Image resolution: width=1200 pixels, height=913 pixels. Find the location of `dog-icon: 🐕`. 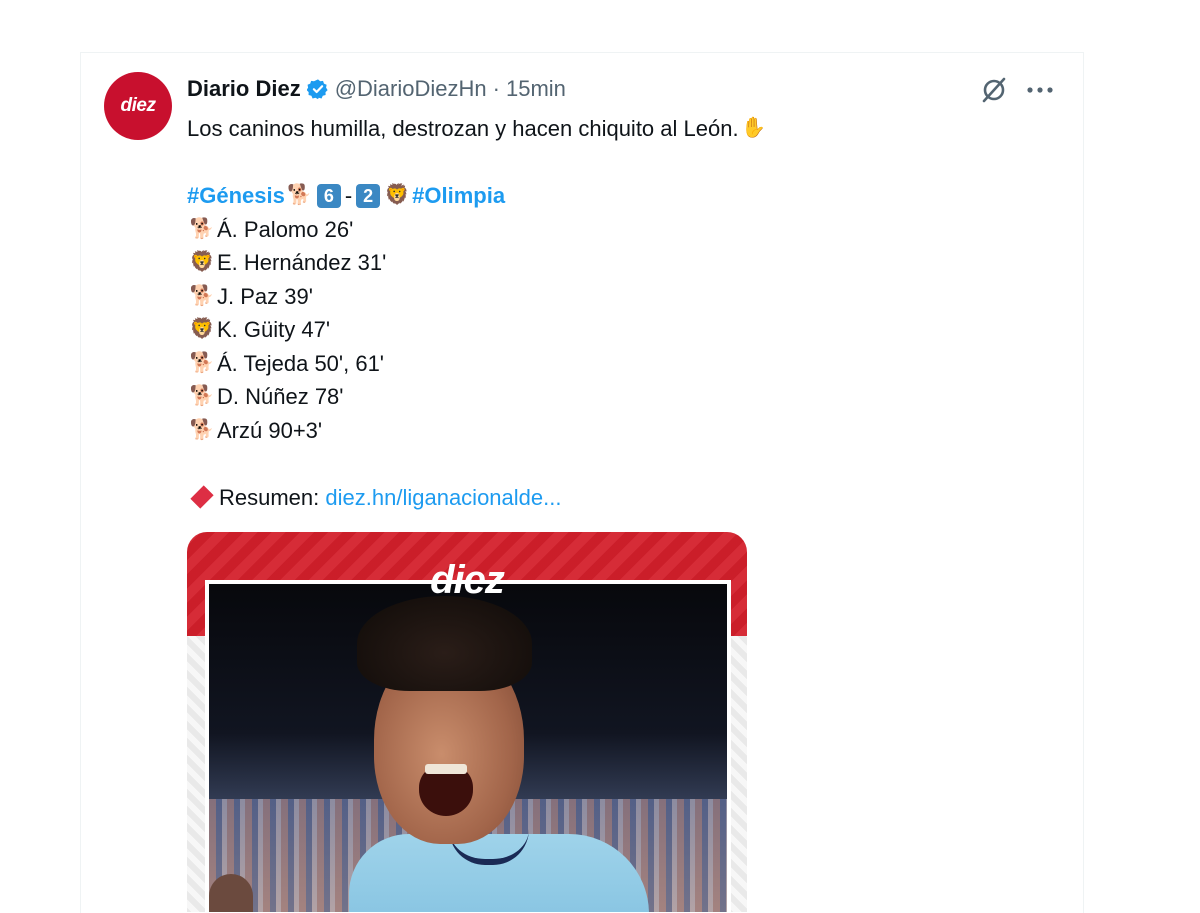

dog-icon: 🐕 is located at coordinates (300, 195).